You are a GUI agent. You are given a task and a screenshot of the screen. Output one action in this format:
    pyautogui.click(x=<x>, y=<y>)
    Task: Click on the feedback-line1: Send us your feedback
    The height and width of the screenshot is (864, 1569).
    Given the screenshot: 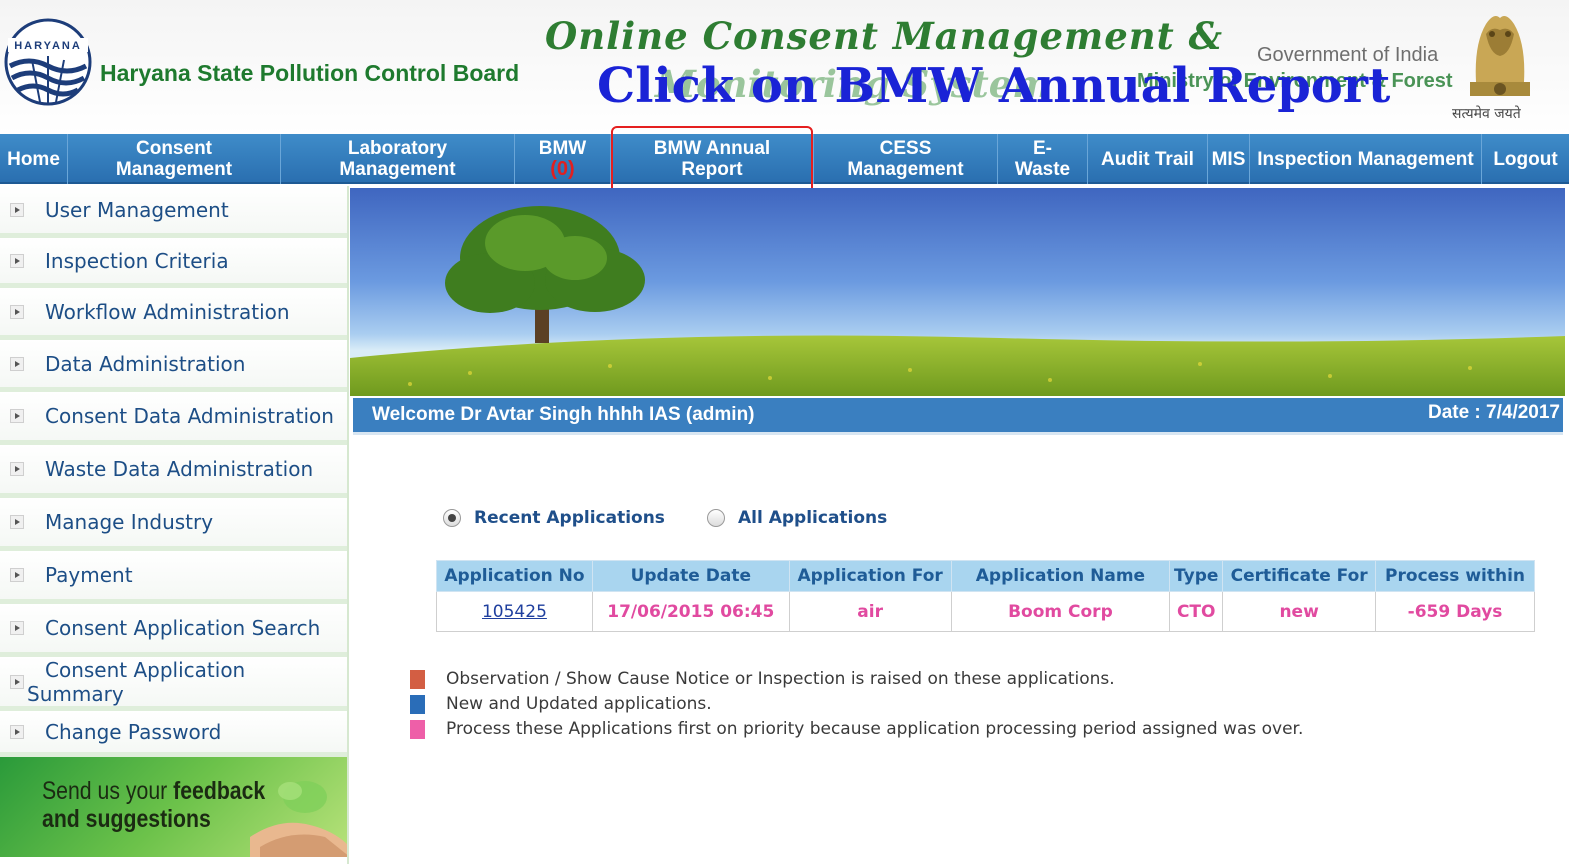 What is the action you would take?
    pyautogui.click(x=153, y=791)
    